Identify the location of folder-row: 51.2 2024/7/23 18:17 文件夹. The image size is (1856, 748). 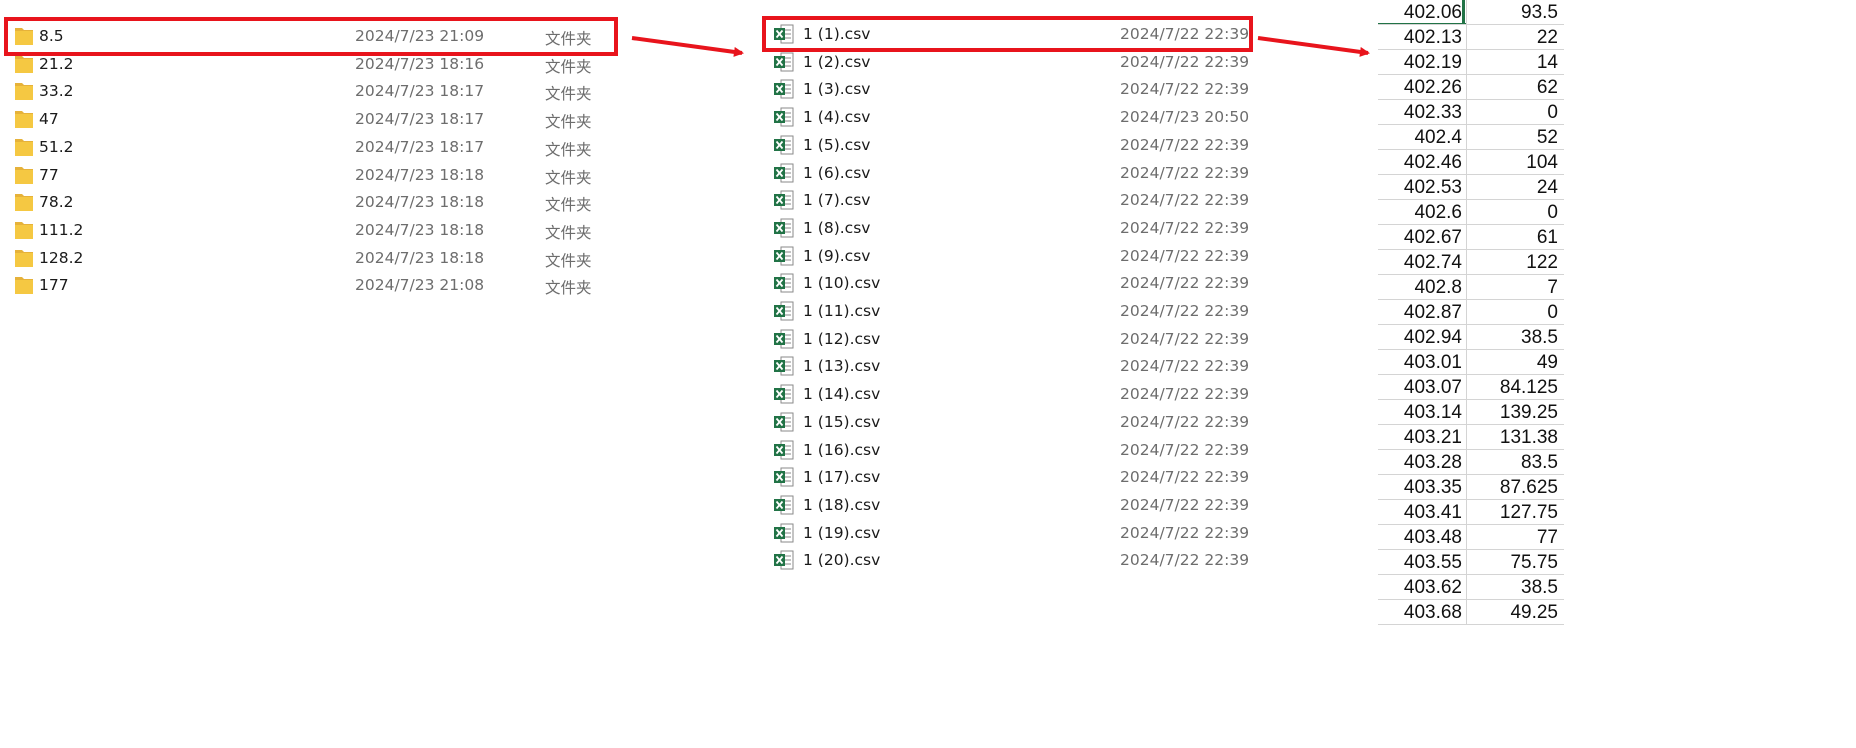
(314, 147).